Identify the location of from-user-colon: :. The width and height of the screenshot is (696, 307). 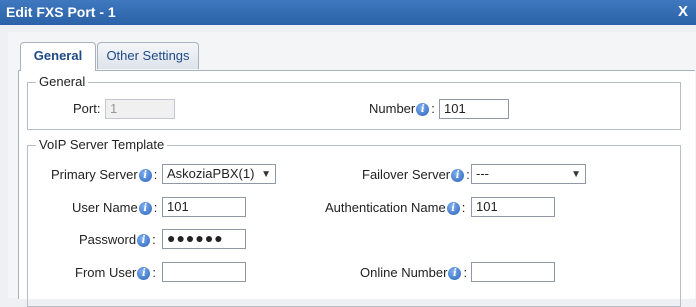
(154, 272).